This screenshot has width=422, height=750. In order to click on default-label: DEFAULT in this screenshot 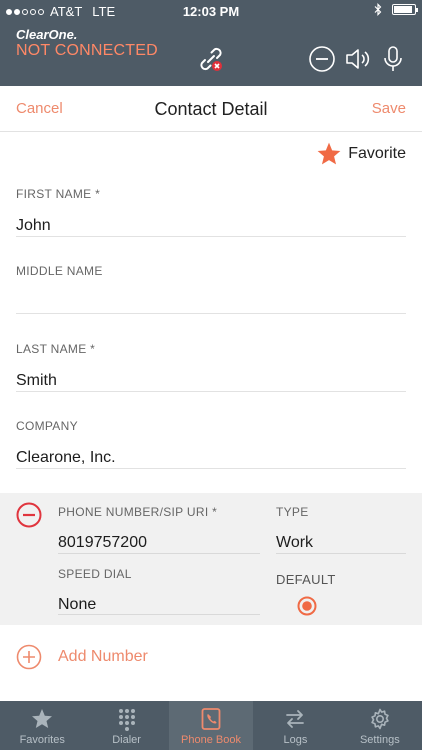, I will do `click(306, 579)`.